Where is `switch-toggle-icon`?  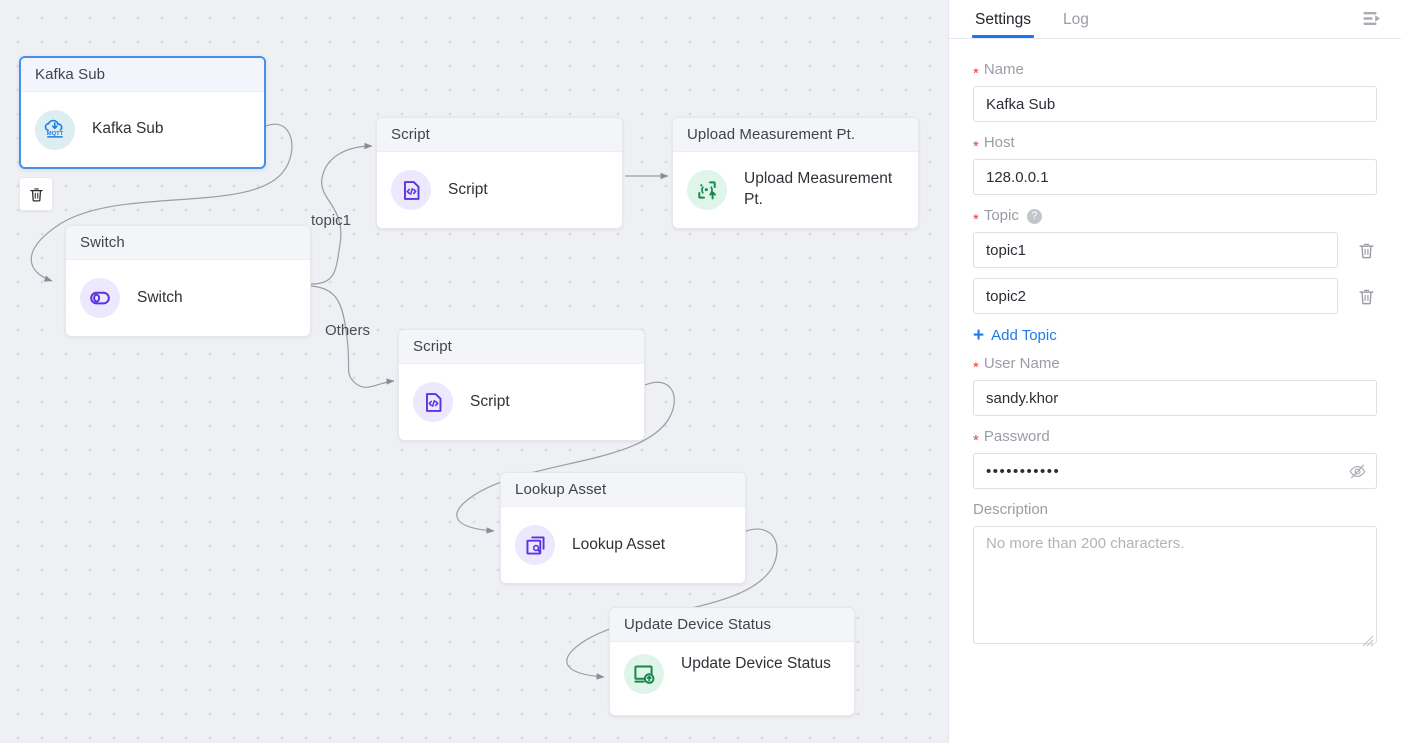
switch-toggle-icon is located at coordinates (100, 298).